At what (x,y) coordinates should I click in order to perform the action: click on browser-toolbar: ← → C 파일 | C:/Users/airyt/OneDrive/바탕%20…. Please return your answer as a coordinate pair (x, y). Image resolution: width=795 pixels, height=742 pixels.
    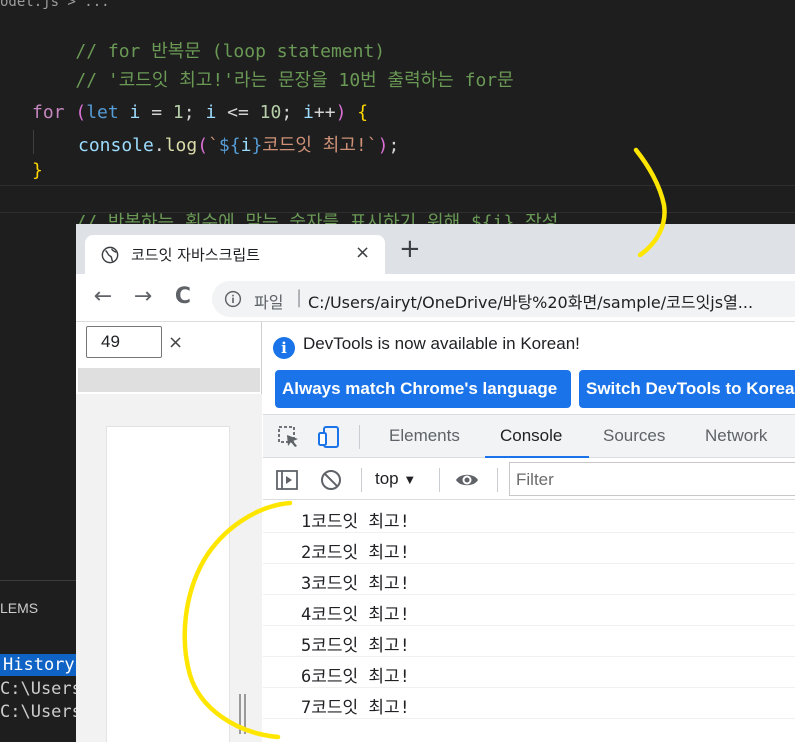
    Looking at the image, I should click on (435, 298).